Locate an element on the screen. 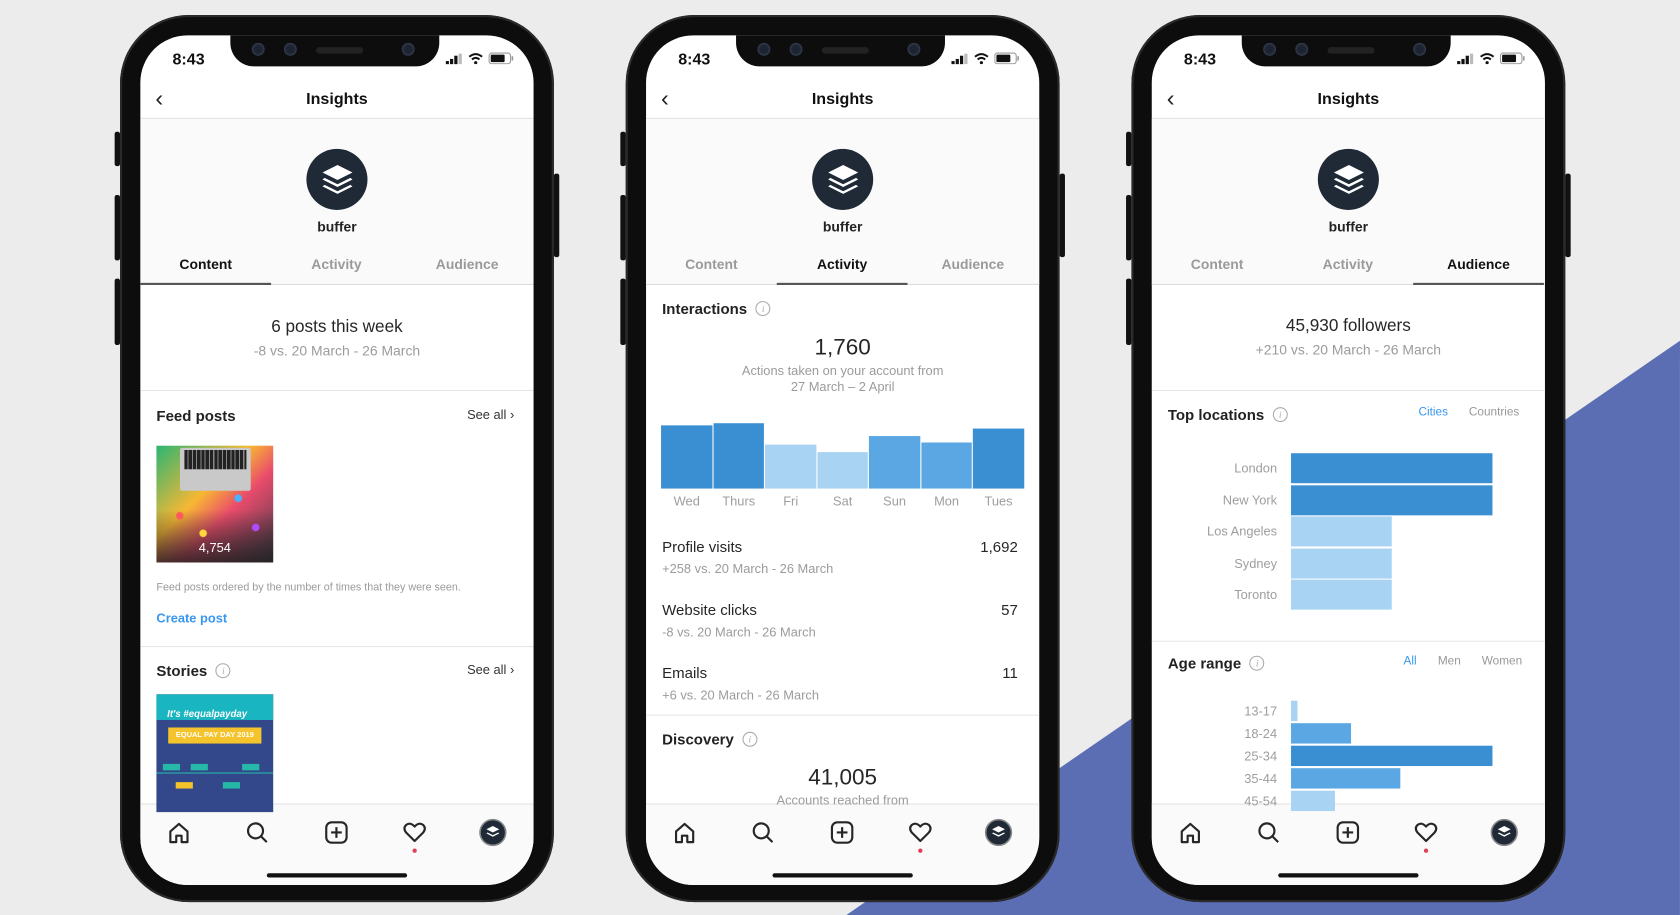 Image resolution: width=1680 pixels, height=915 pixels. age-label: 25-34 is located at coordinates (1261, 756).